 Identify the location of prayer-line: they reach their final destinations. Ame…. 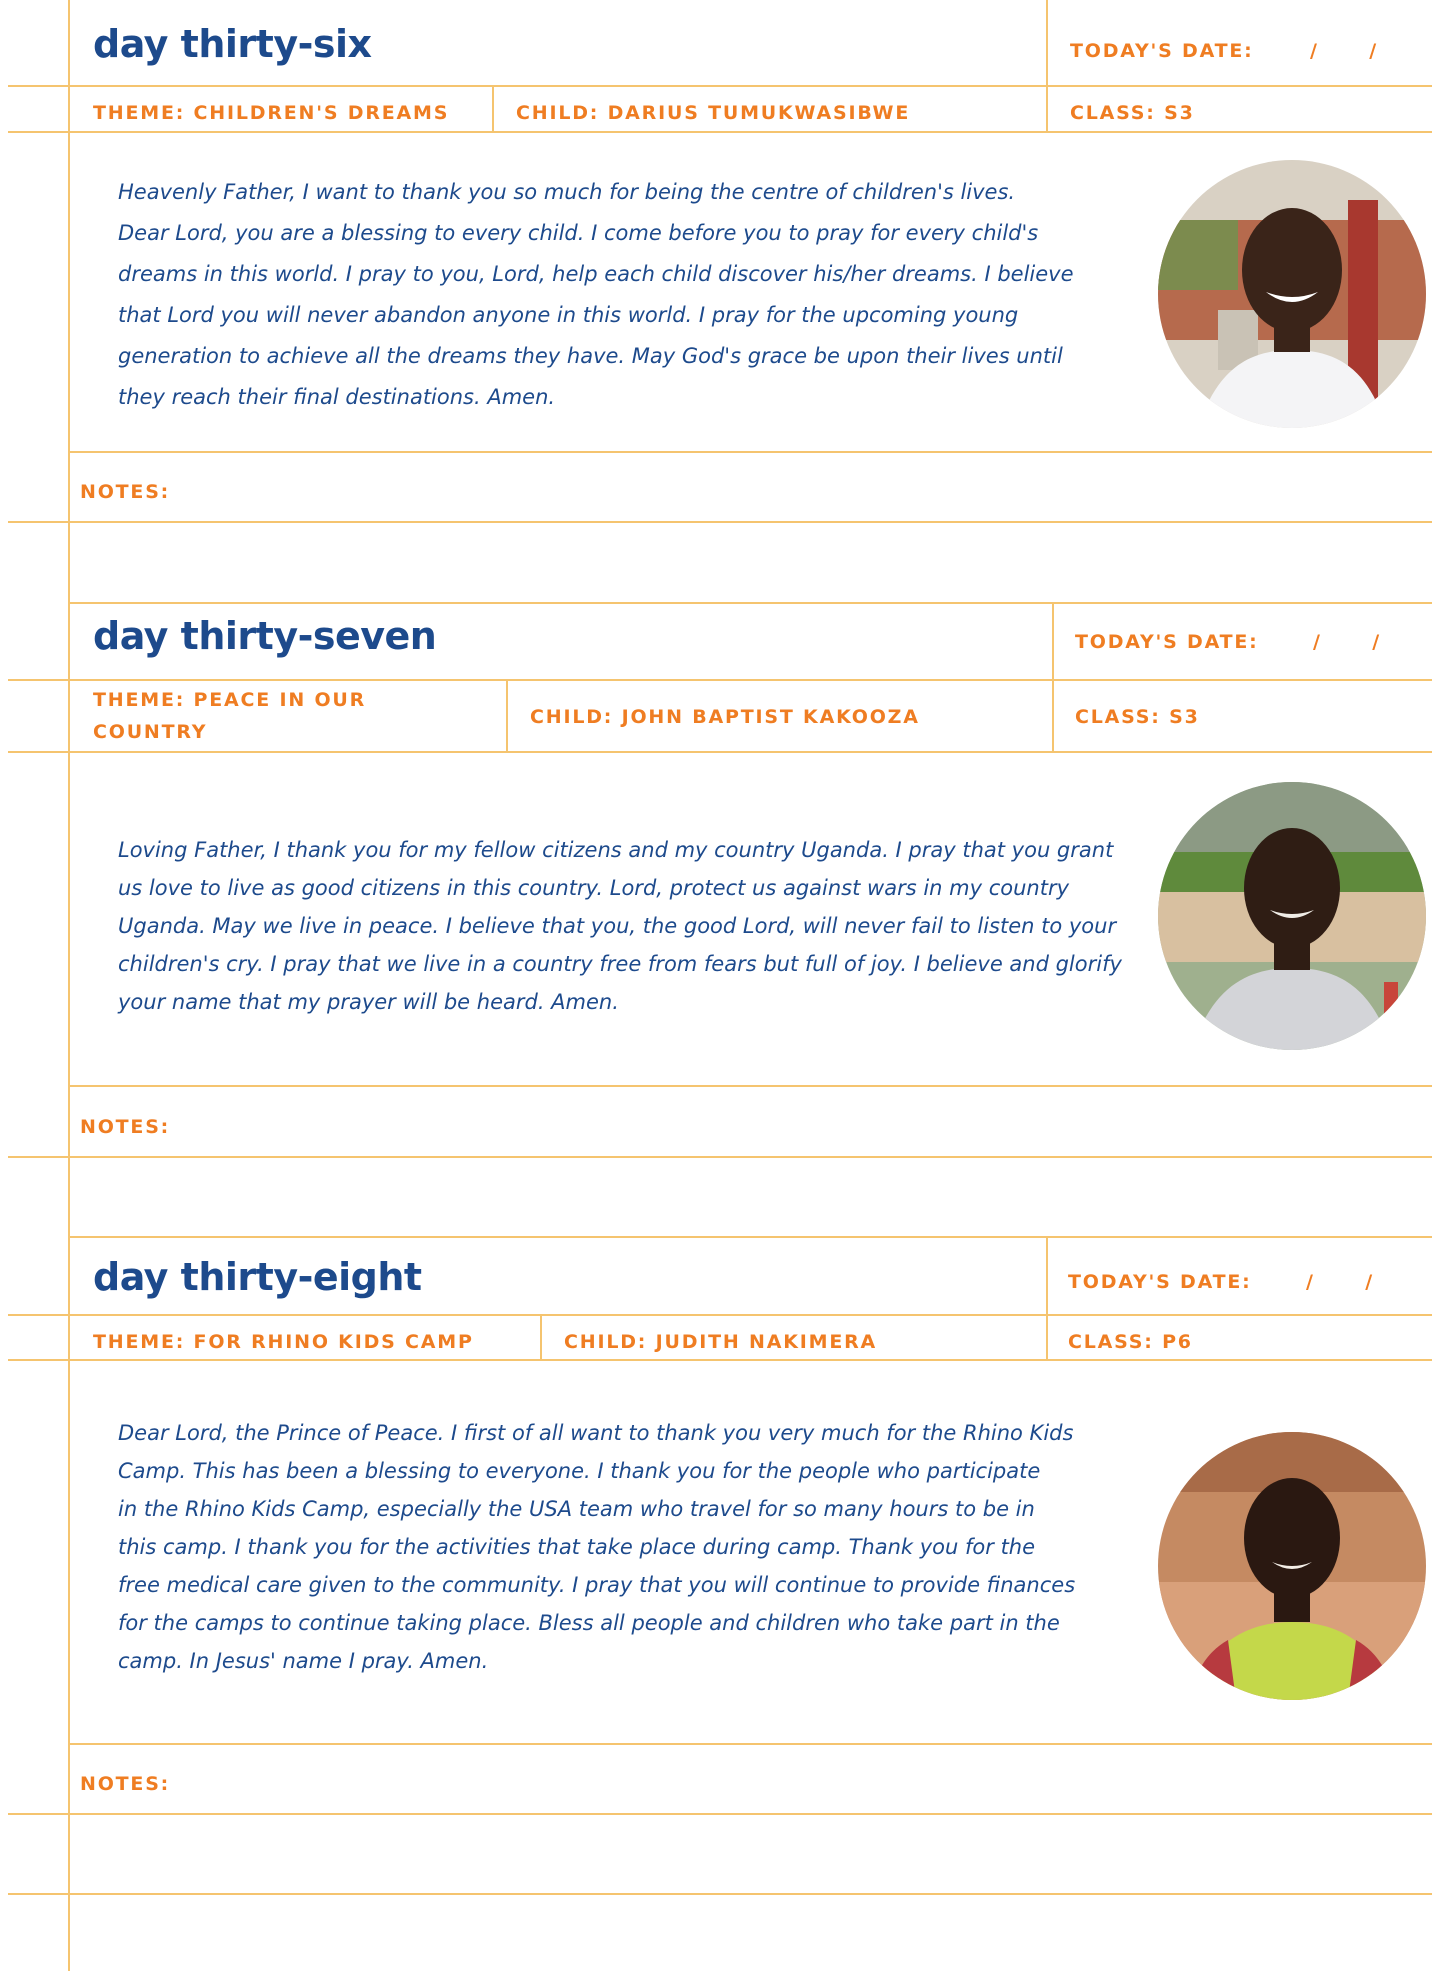
(337, 397).